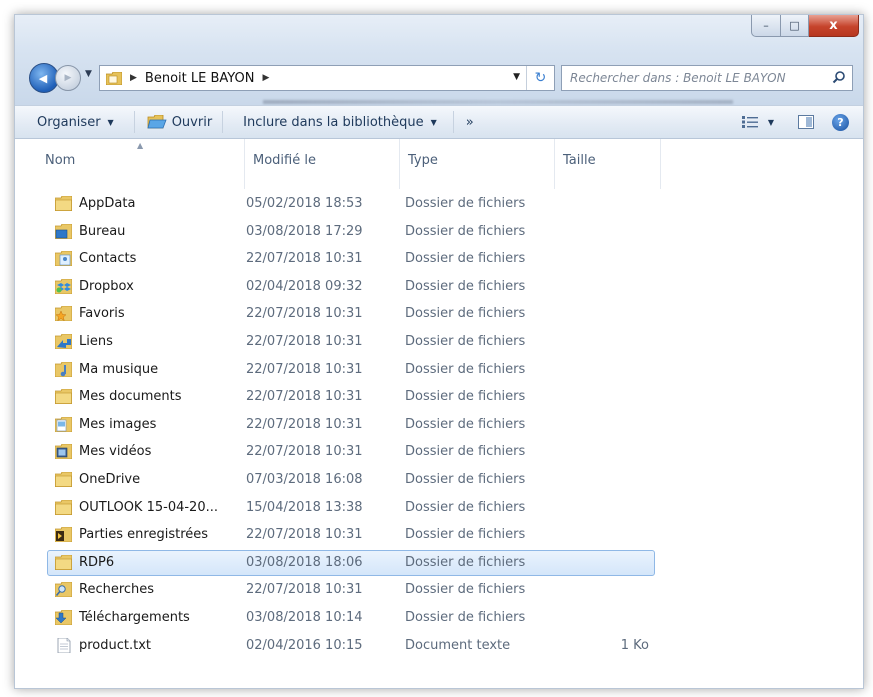 The image size is (873, 697). What do you see at coordinates (119, 369) in the screenshot?
I see `file-name: Ma musique` at bounding box center [119, 369].